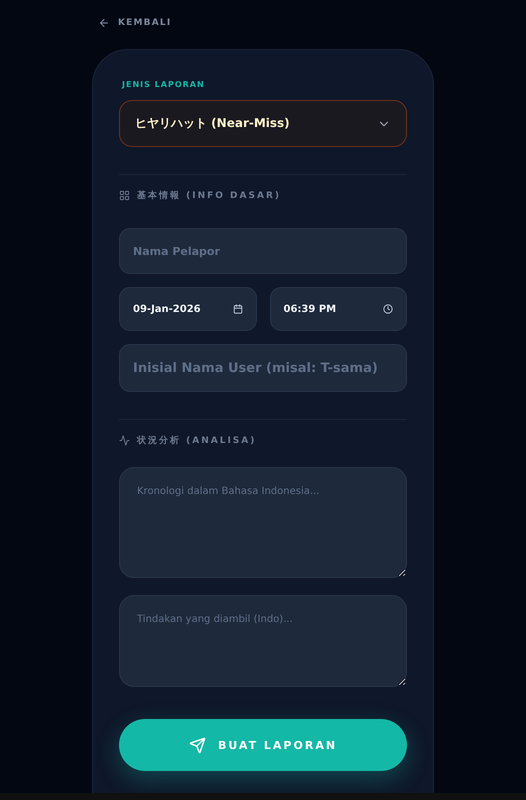  Describe the element at coordinates (135, 23) in the screenshot. I see `back-link: KEMBALI` at that location.